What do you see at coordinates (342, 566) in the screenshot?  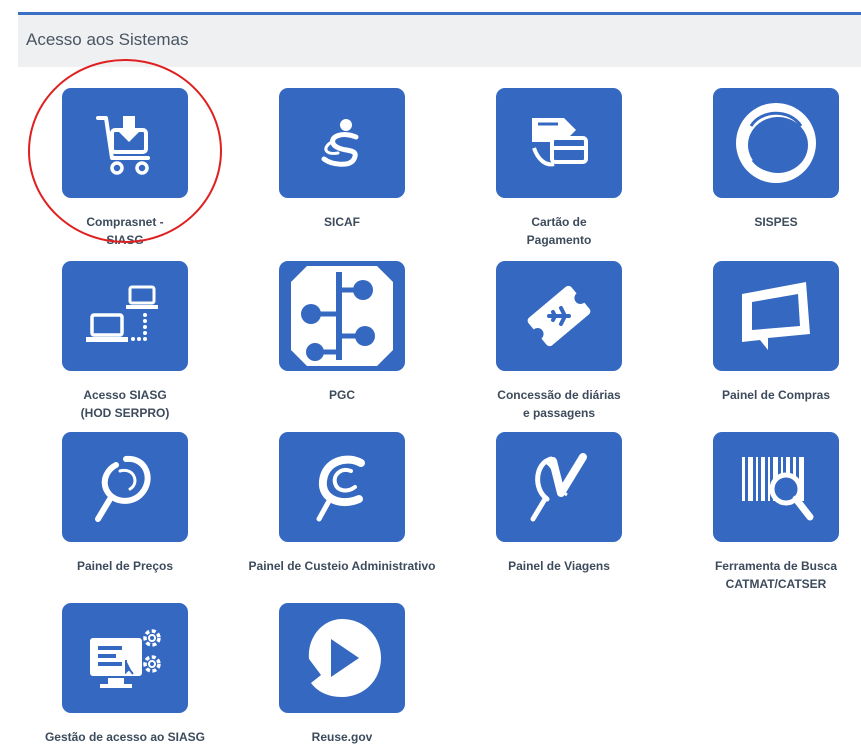 I see `tile-label: Painel de Custeio Administrativo` at bounding box center [342, 566].